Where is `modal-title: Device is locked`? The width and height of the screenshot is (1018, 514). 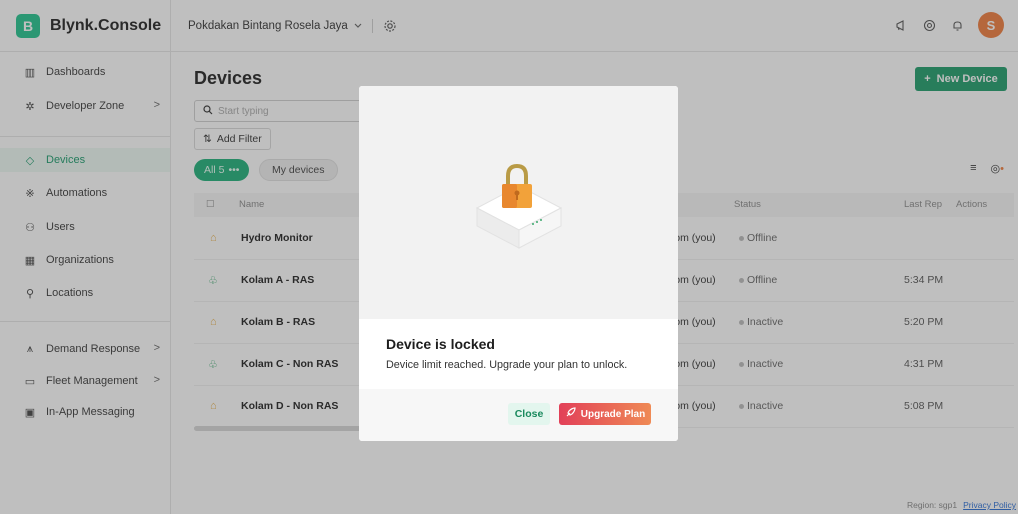 modal-title: Device is locked is located at coordinates (440, 344).